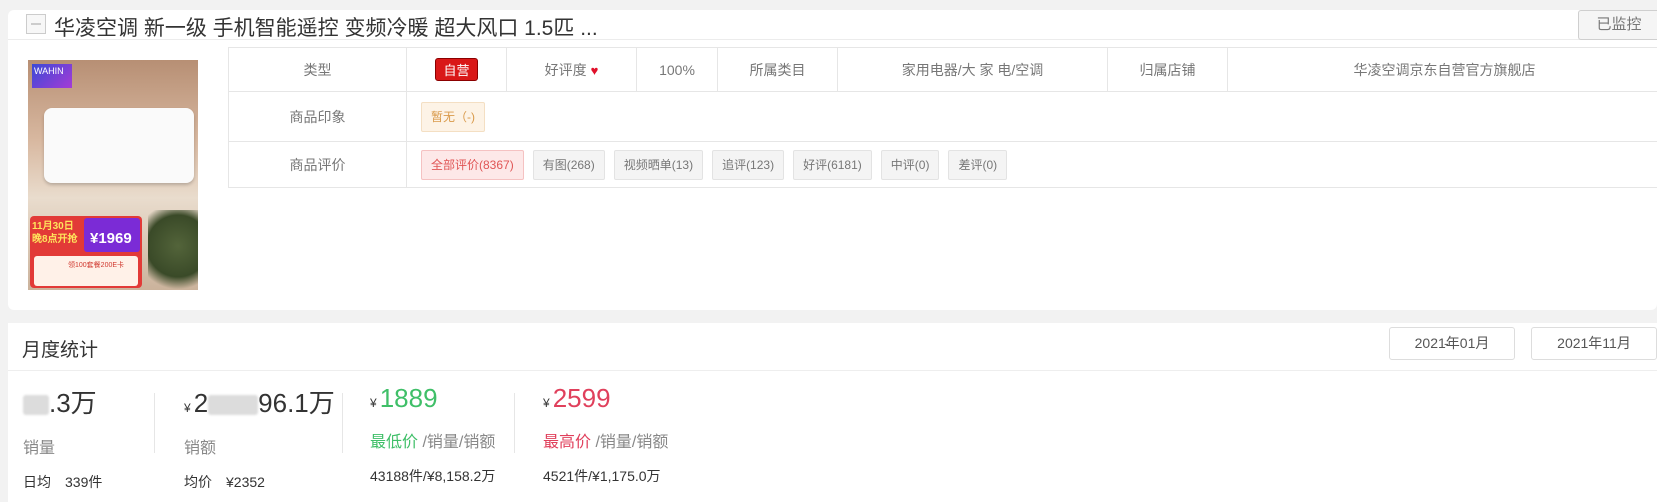 The width and height of the screenshot is (1657, 502). Describe the element at coordinates (602, 476) in the screenshot. I see `max-price-sub: 4521件/¥1,175.0万` at that location.